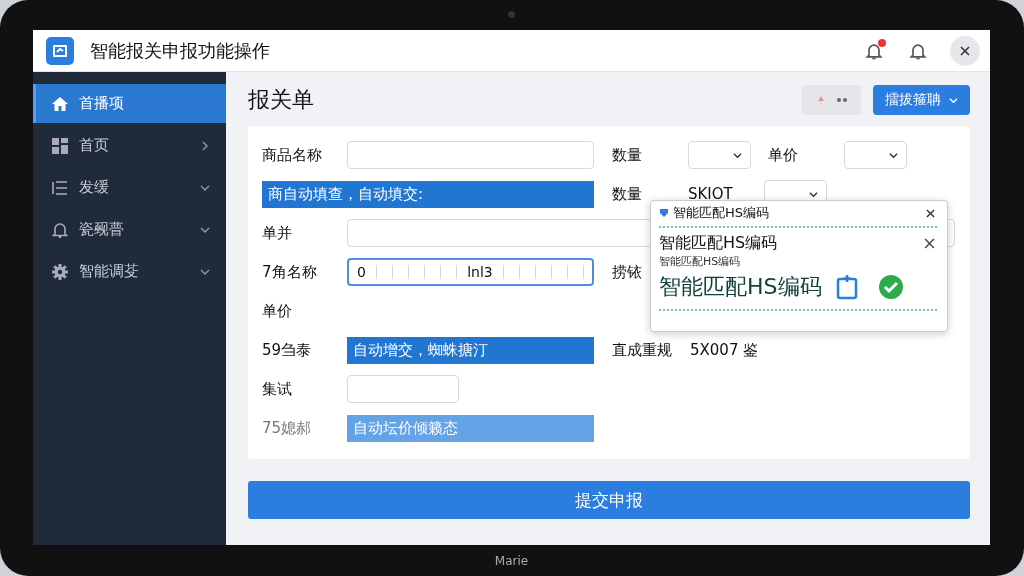  Describe the element at coordinates (740, 287) in the screenshot. I see `hs-code-result: 智能匹配HS编码` at that location.